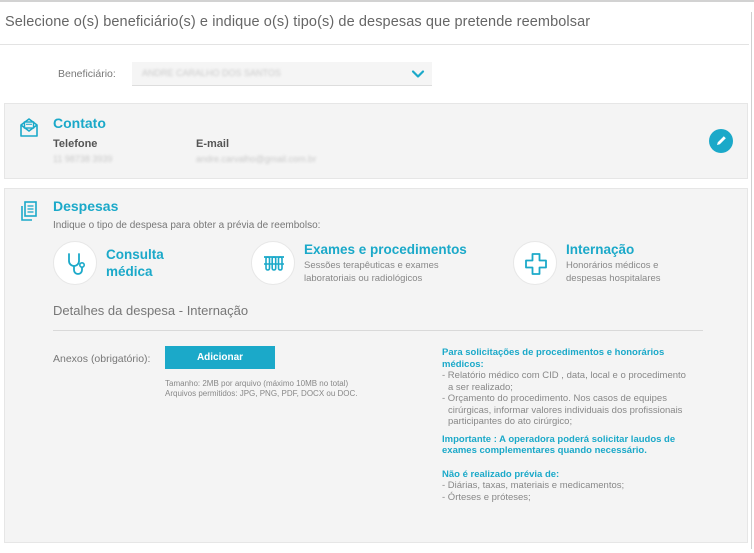 This screenshot has height=553, width=754. Describe the element at coordinates (29, 211) in the screenshot. I see `documents-icon` at that location.